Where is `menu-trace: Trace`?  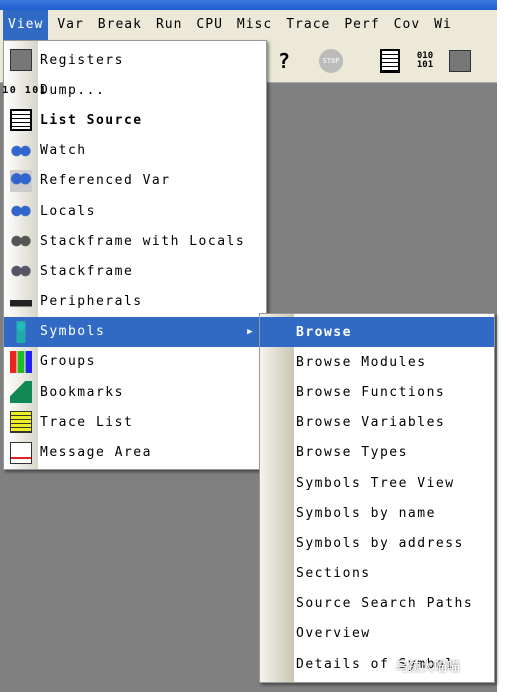 menu-trace: Trace is located at coordinates (308, 25).